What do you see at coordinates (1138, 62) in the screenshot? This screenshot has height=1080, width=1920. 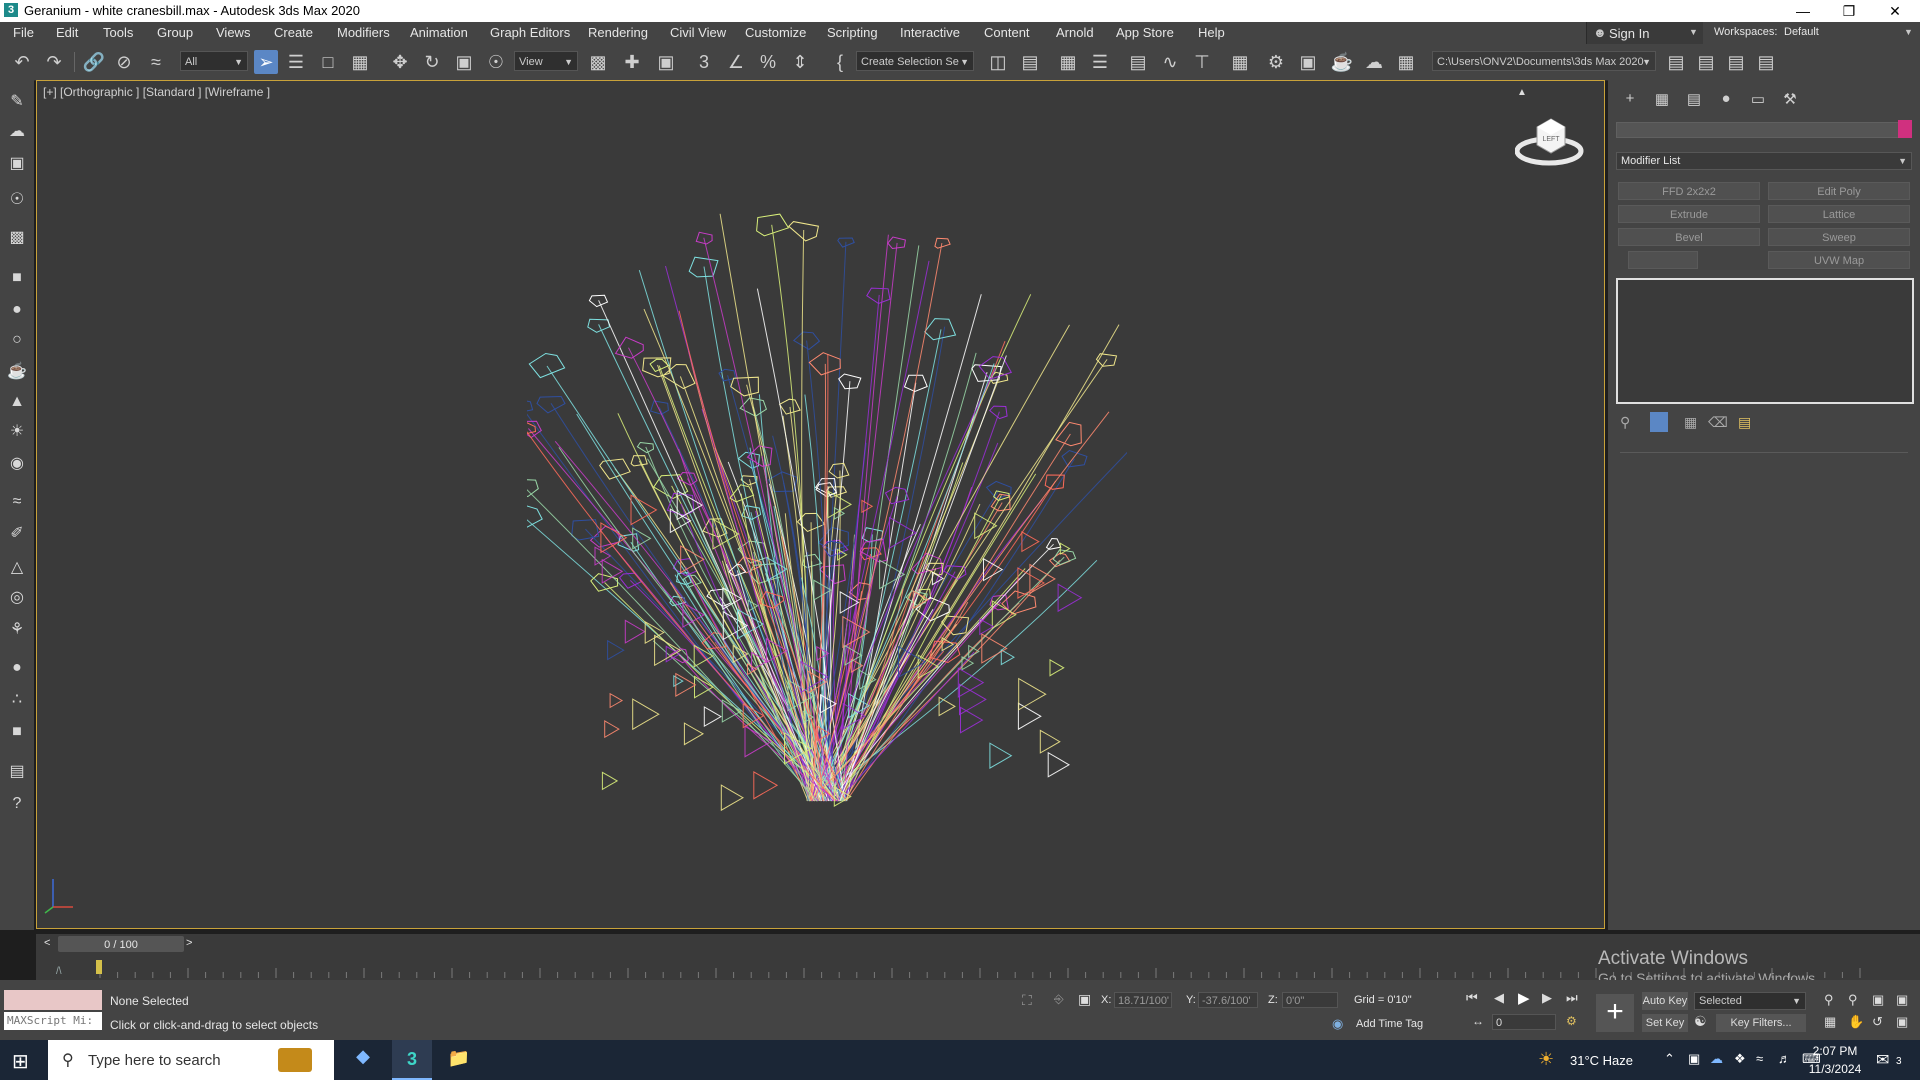 I see `toggle-ribbon-icon: ▤` at bounding box center [1138, 62].